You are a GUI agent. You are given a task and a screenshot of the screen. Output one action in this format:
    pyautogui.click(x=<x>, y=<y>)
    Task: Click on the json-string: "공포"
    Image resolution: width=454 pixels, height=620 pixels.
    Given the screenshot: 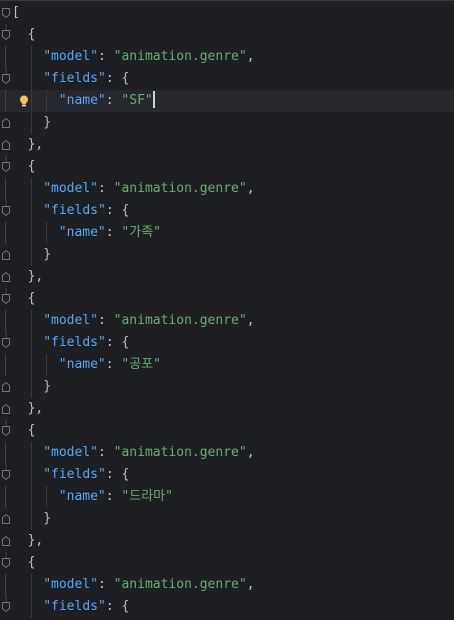 What is the action you would take?
    pyautogui.click(x=141, y=364)
    